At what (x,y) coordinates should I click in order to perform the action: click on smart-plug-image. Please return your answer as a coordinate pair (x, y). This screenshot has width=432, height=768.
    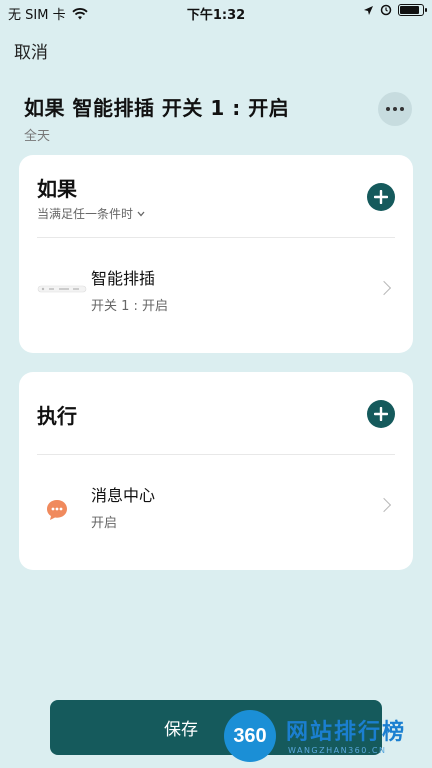
    Looking at the image, I should click on (62, 289).